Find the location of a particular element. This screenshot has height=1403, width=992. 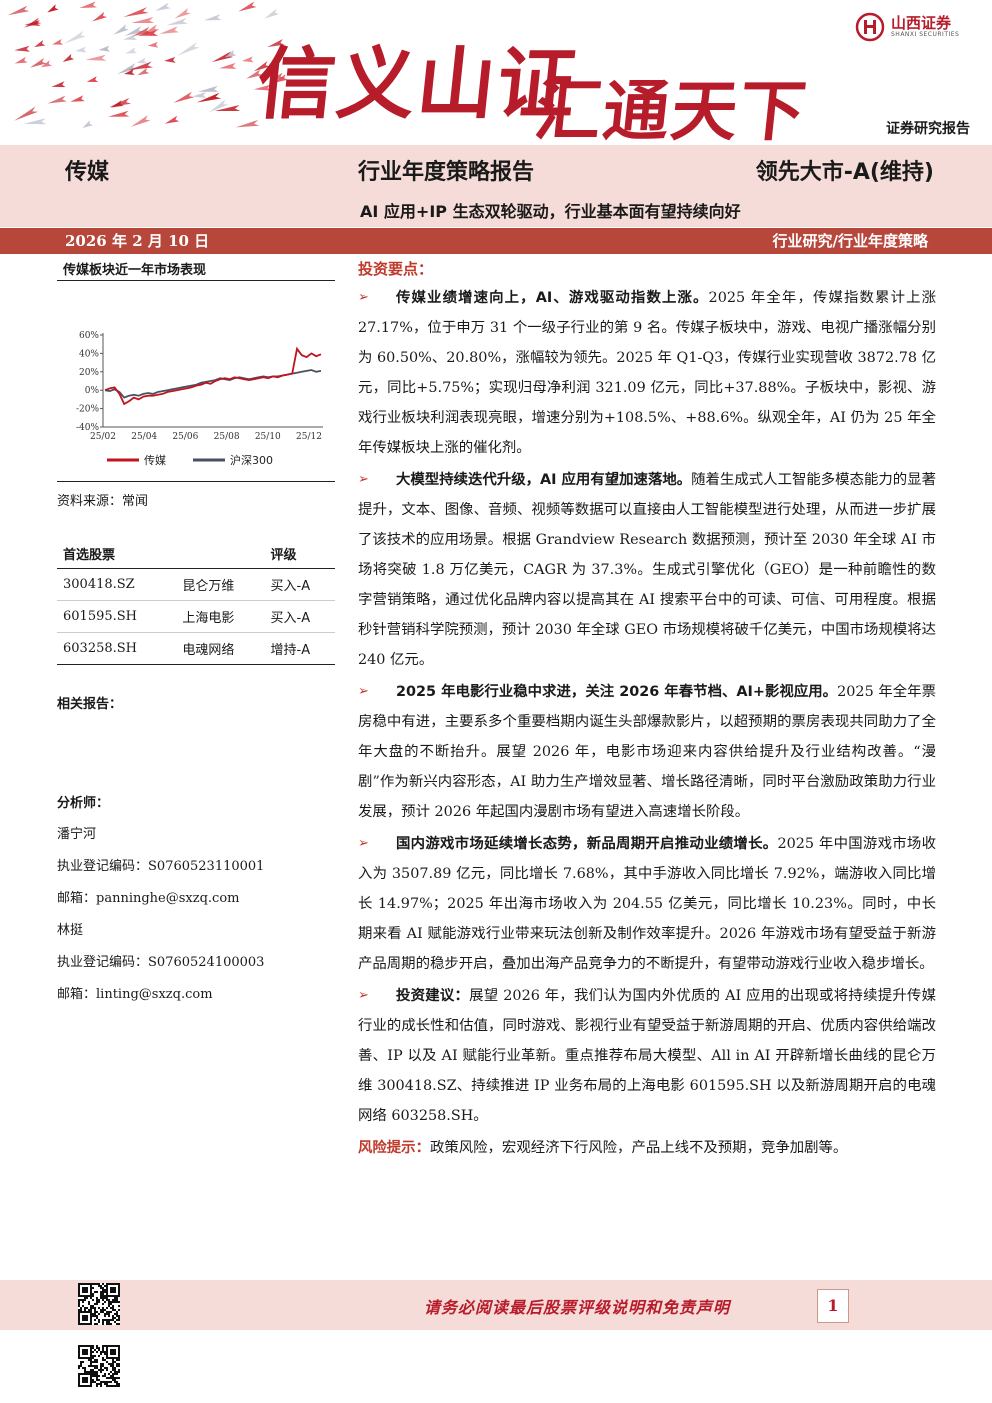

logo-mark-icon is located at coordinates (870, 27).